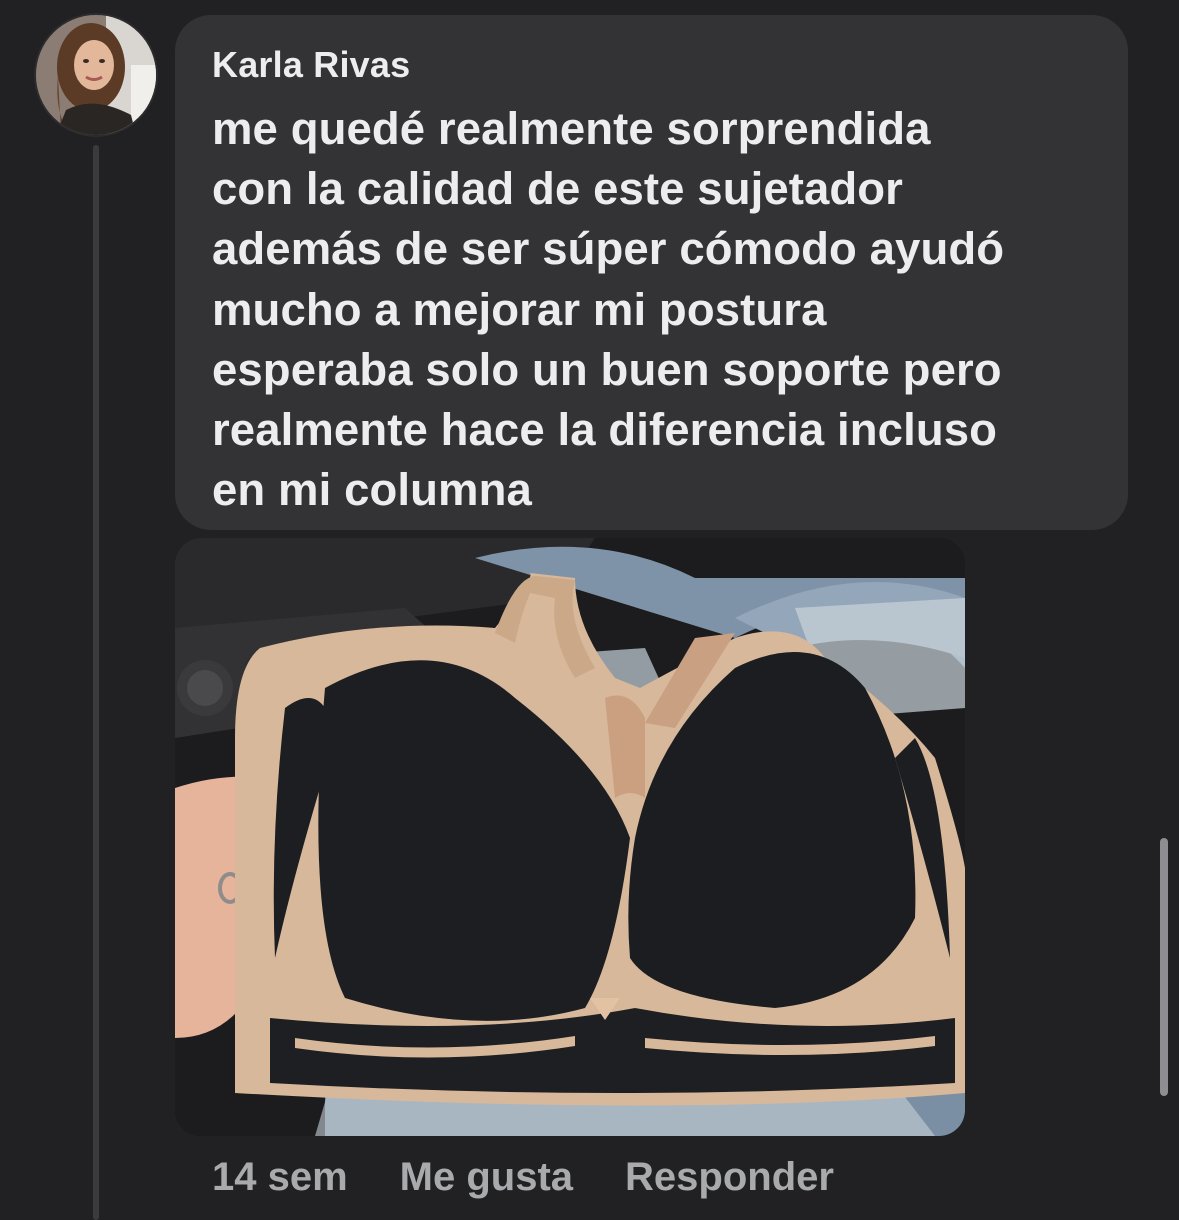 The width and height of the screenshot is (1179, 1220). What do you see at coordinates (729, 1177) in the screenshot?
I see `reply-button: Responder` at bounding box center [729, 1177].